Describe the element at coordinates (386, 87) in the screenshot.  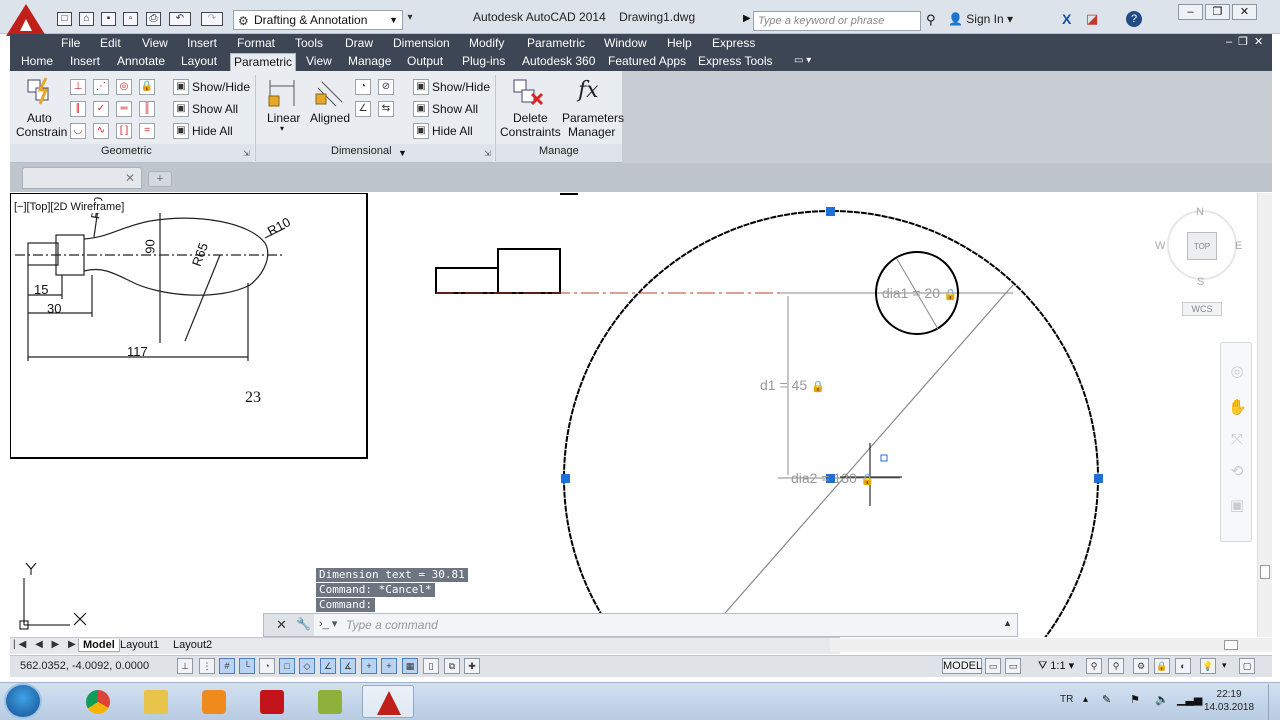
I see `diameter-constraint-icon: ⊘` at that location.